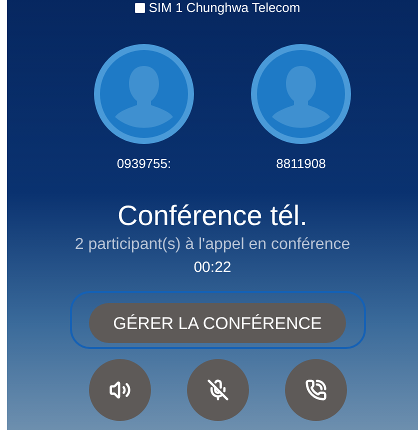 The image size is (418, 430). Describe the element at coordinates (213, 268) in the screenshot. I see `call-timer: 00:22` at that location.